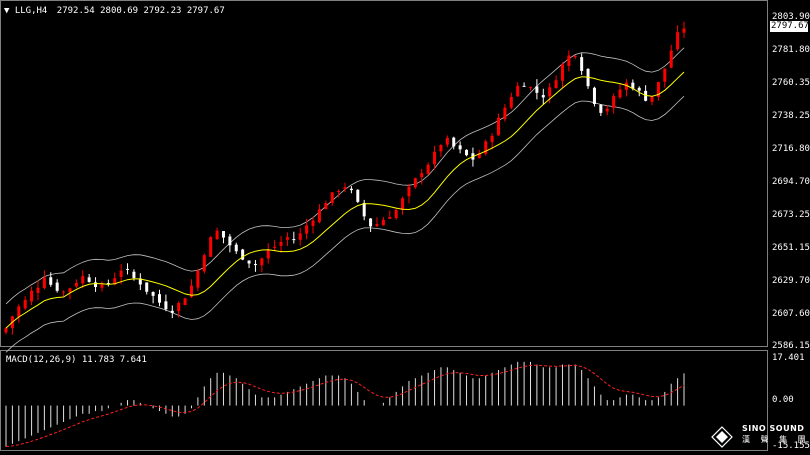 This screenshot has height=455, width=810. Describe the element at coordinates (791, 149) in the screenshot. I see `price-tick: 2716.80` at that location.